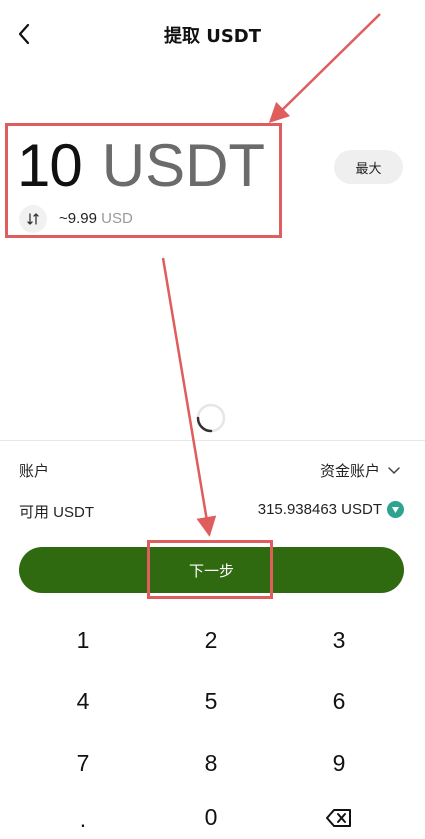 Image resolution: width=425 pixels, height=839 pixels. Describe the element at coordinates (339, 763) in the screenshot. I see `key-9: 9` at that location.